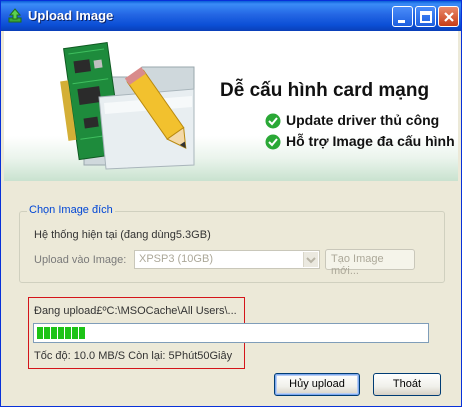 The image size is (462, 407). Describe the element at coordinates (363, 120) in the screenshot. I see `feature-label: Update driver thủ công` at that location.